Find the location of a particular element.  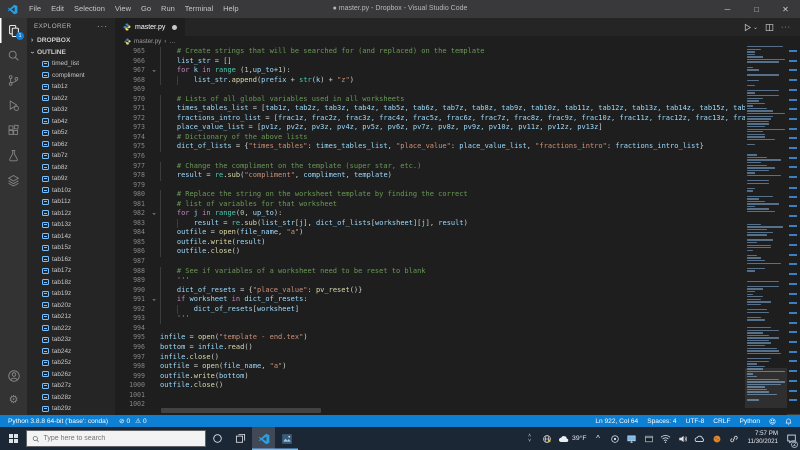

minimap-slider is located at coordinates (766, 388).